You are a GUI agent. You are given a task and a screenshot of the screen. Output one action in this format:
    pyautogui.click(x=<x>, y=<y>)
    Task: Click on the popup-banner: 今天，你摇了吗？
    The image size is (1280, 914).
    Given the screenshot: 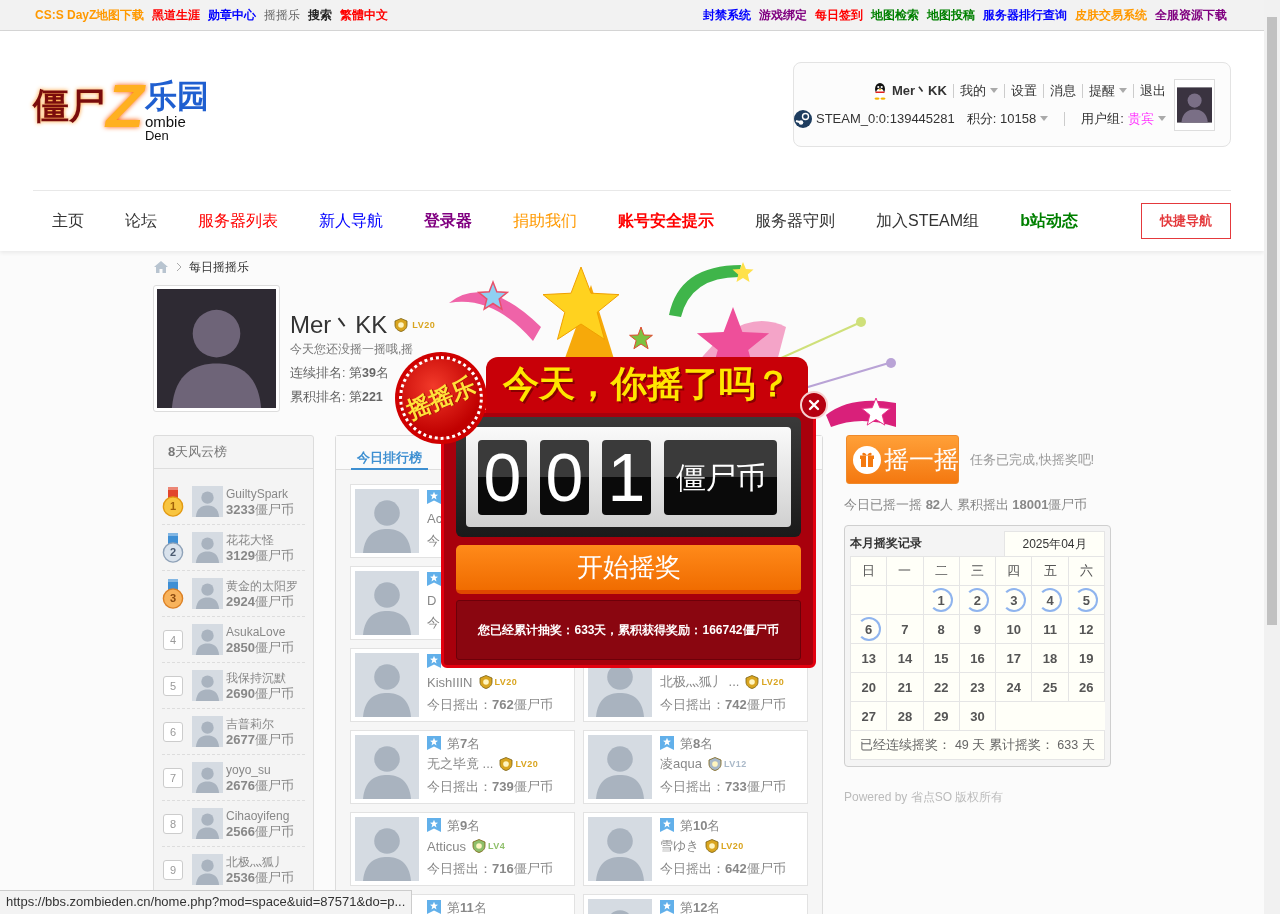 What is the action you would take?
    pyautogui.click(x=647, y=385)
    